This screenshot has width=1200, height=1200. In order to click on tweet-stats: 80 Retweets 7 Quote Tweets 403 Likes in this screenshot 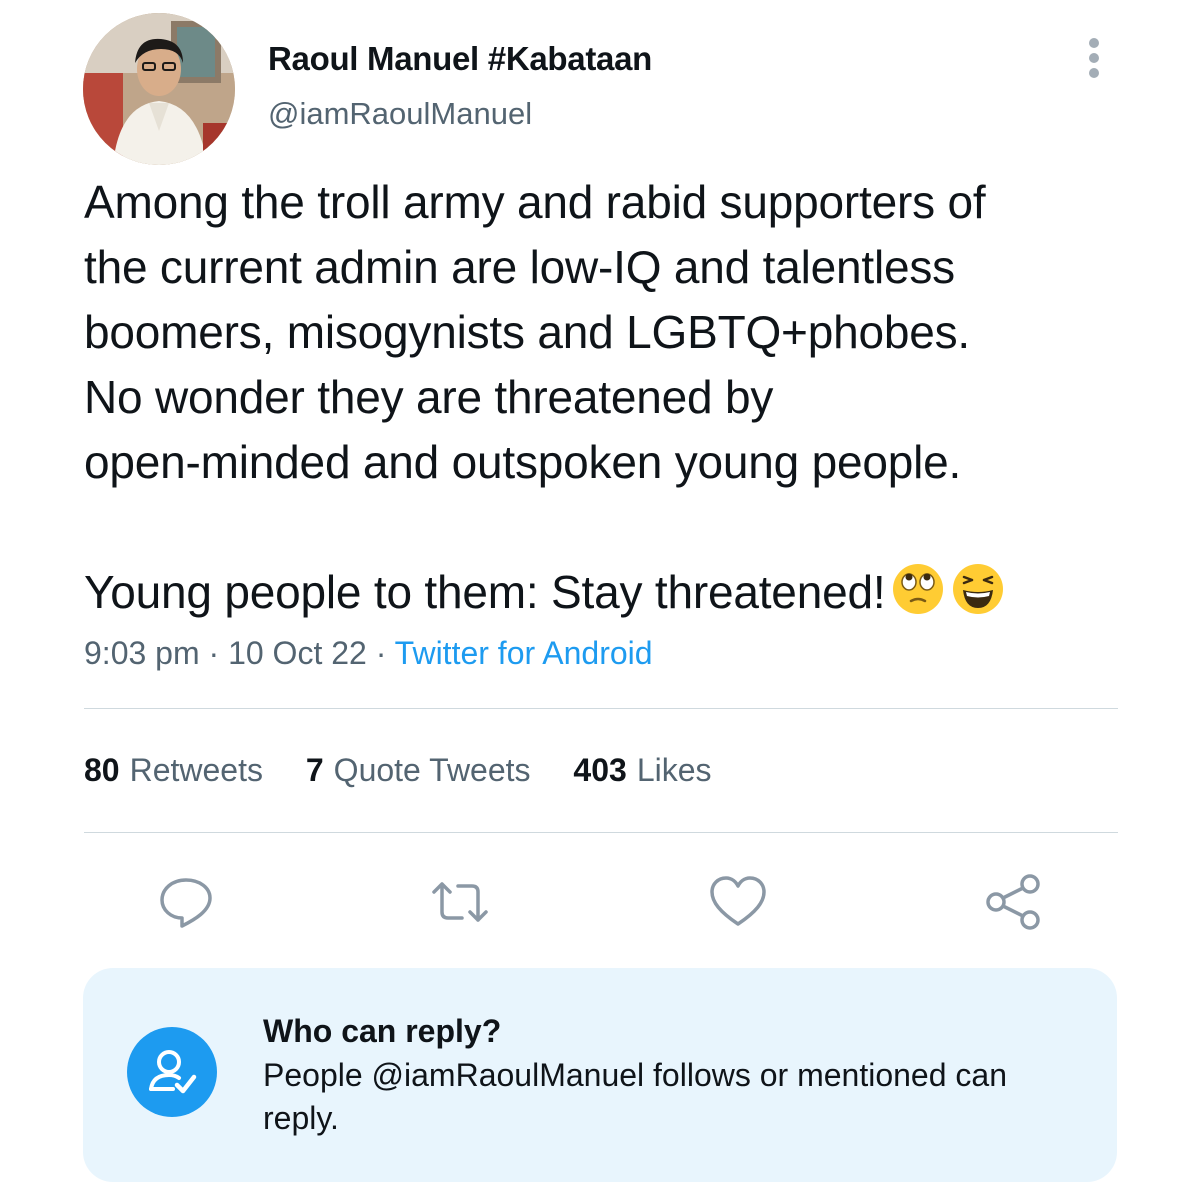, I will do `click(415, 770)`.